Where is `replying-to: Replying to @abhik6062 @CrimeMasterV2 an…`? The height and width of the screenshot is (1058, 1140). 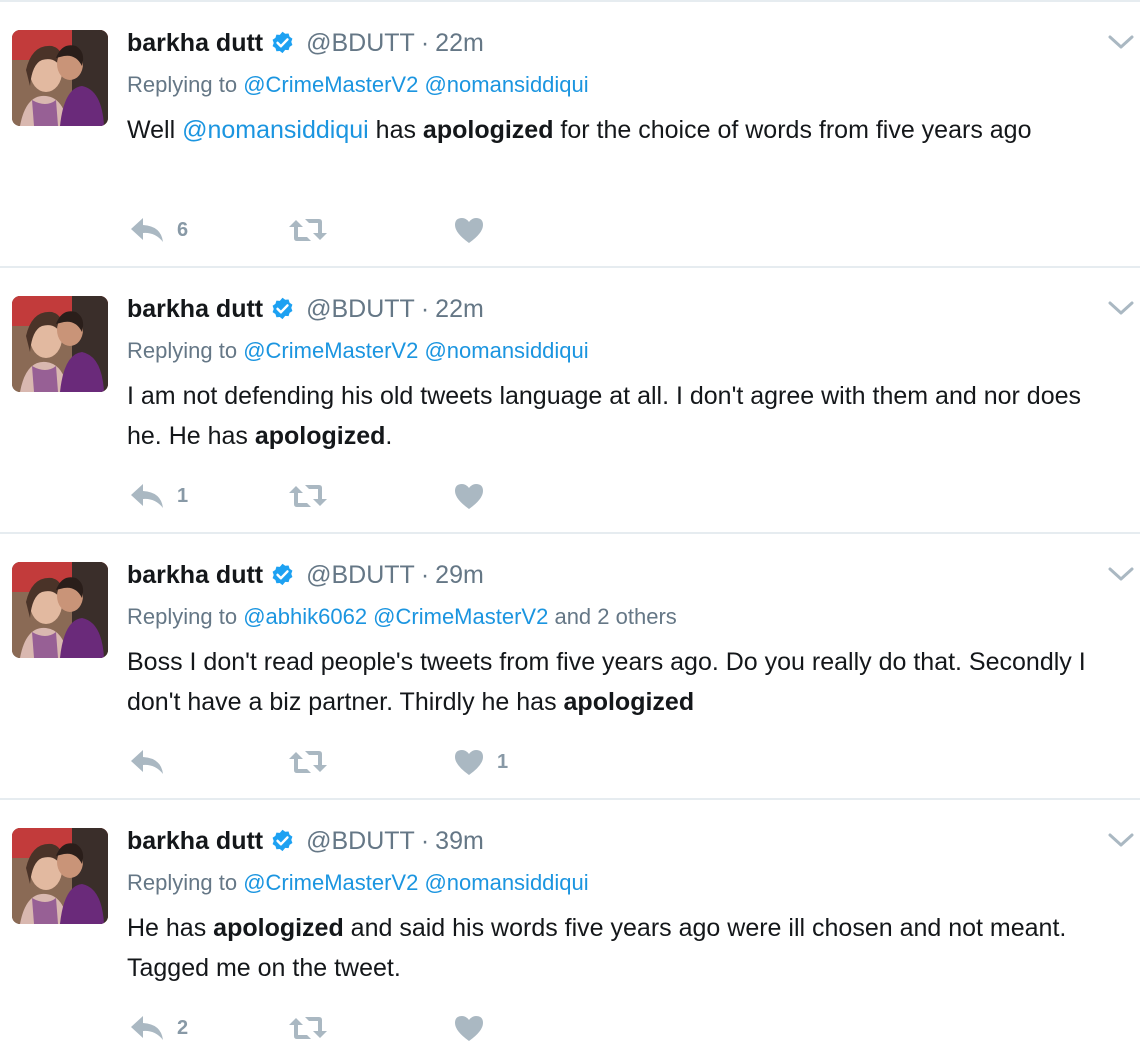
replying-to: Replying to @abhik6062 @CrimeMasterV2 an… is located at coordinates (402, 617).